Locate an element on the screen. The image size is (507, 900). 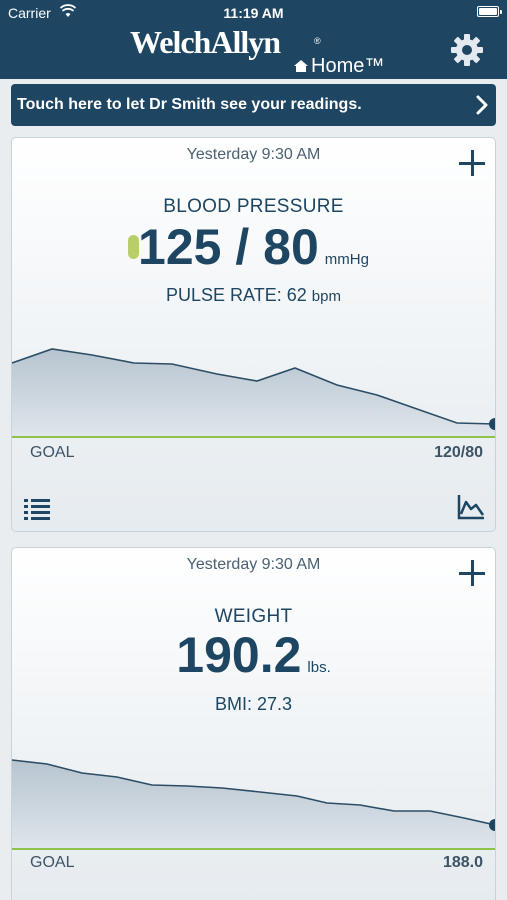
weight-trend-chart is located at coordinates (253, 798).